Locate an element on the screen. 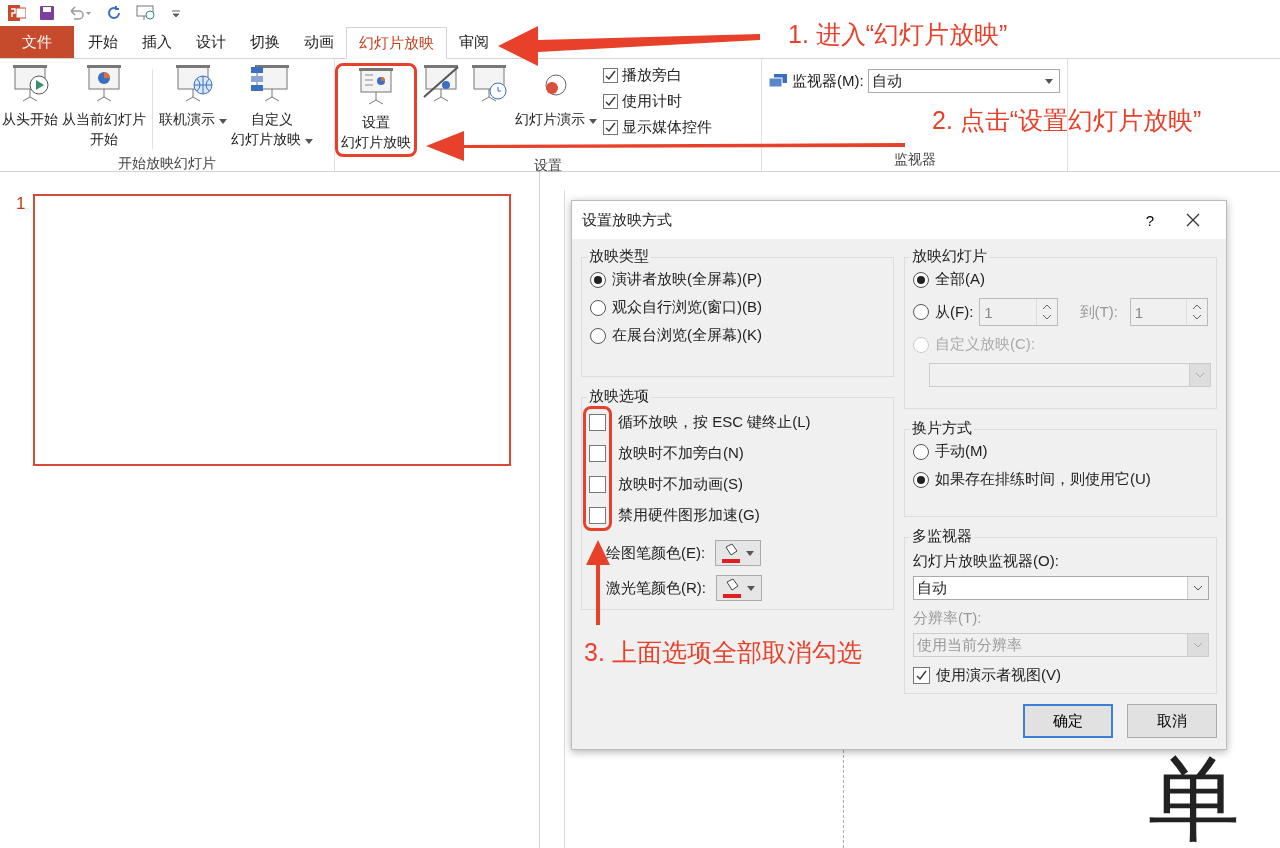  section-title: 放映类型 is located at coordinates (619, 256).